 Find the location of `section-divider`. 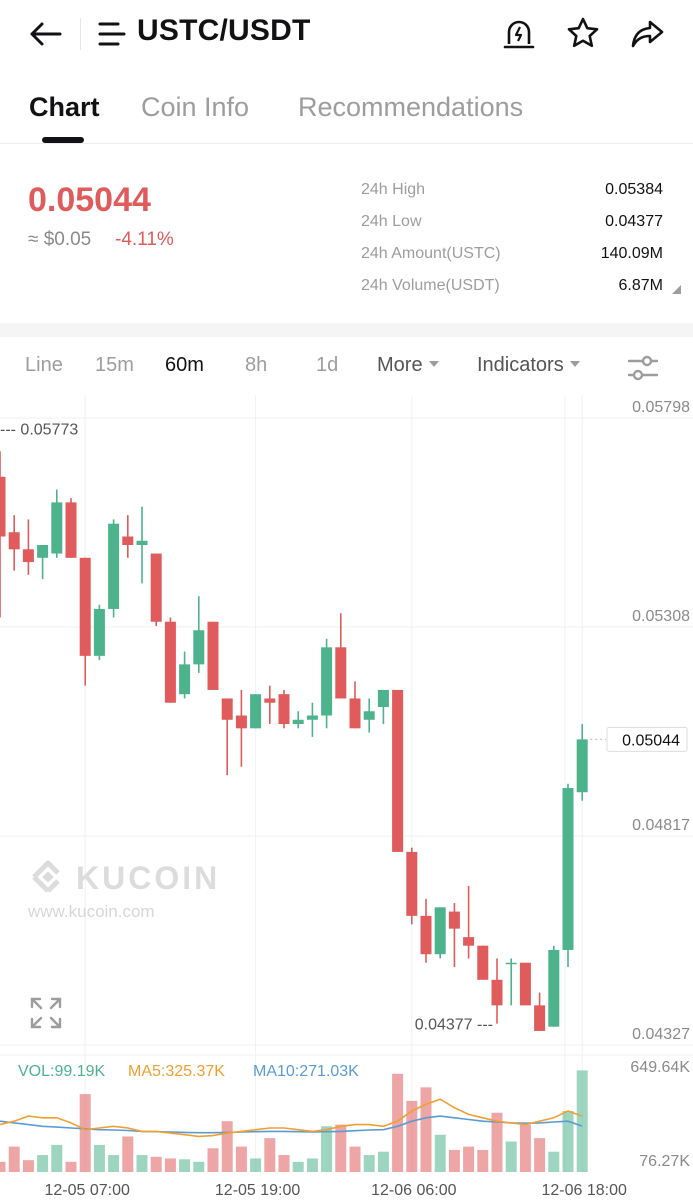

section-divider is located at coordinates (346, 330).